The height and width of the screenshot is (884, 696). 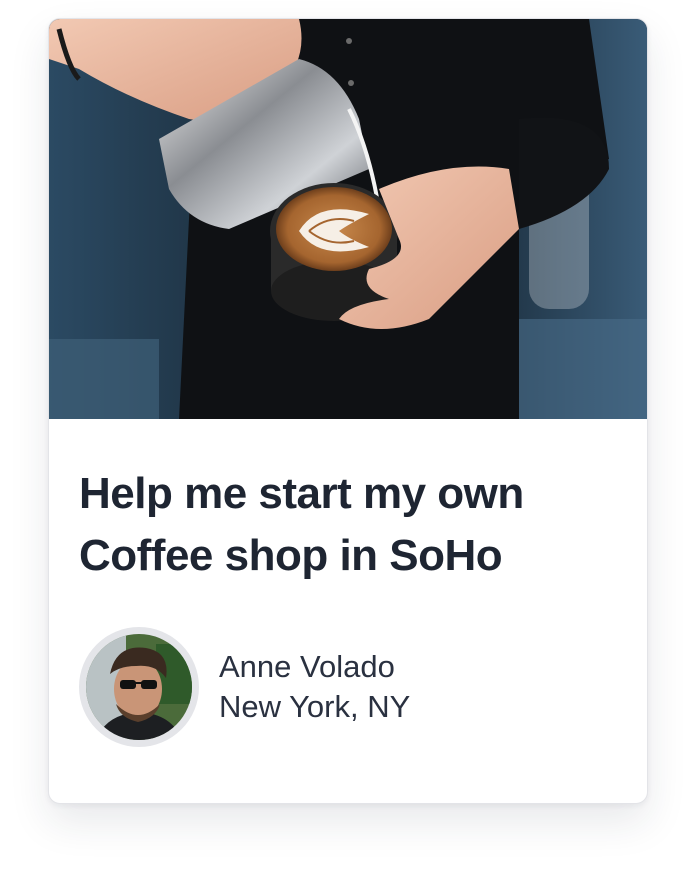 I want to click on man-with-sunglasses-icon, so click(x=139, y=687).